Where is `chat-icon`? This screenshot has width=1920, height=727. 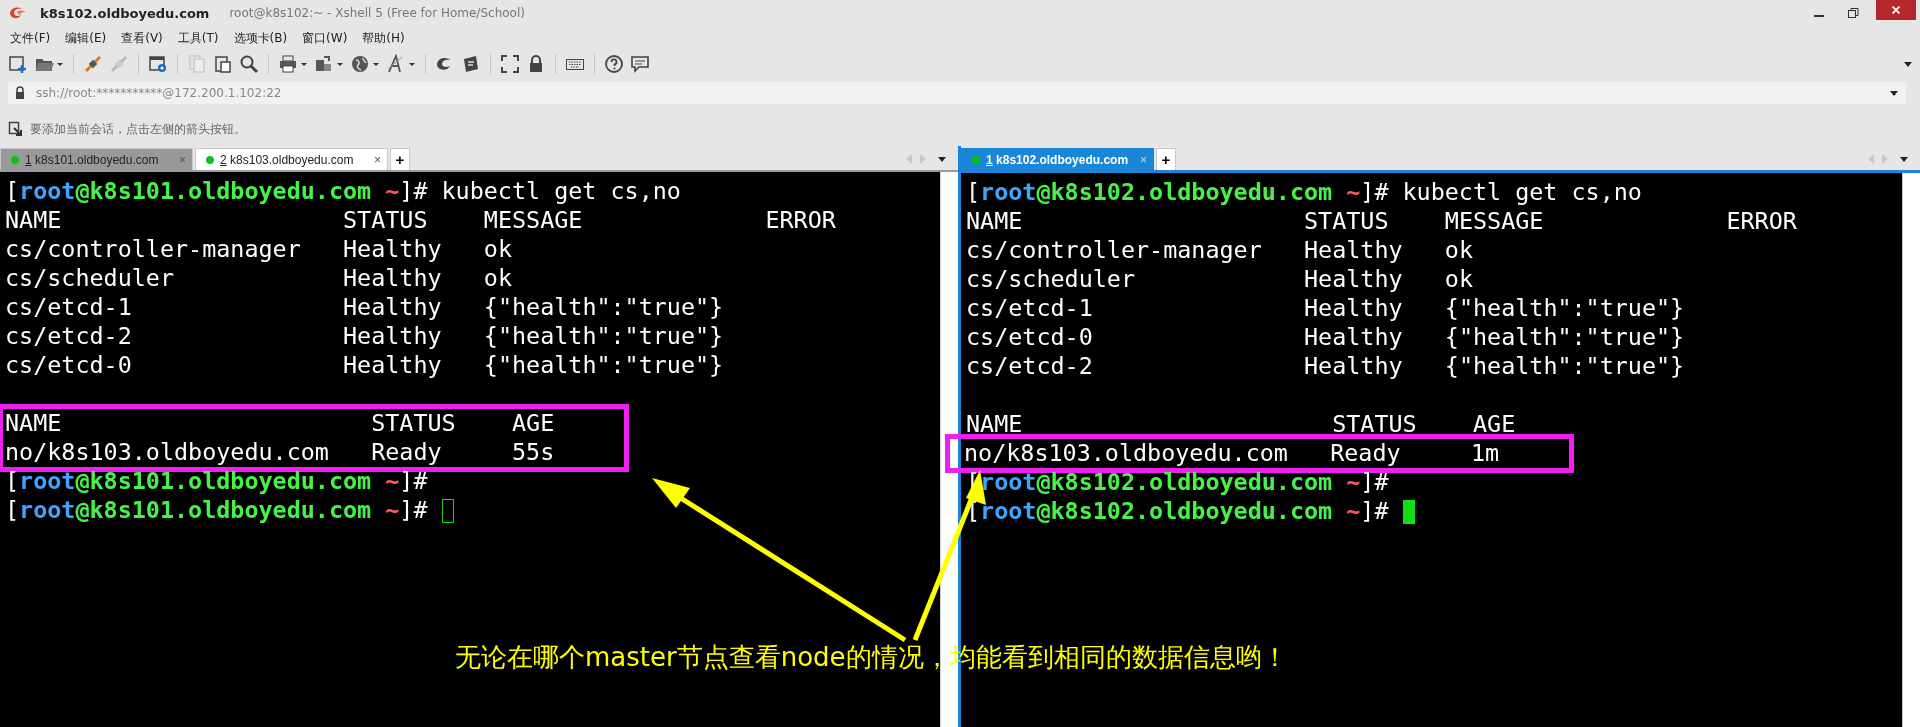 chat-icon is located at coordinates (640, 64).